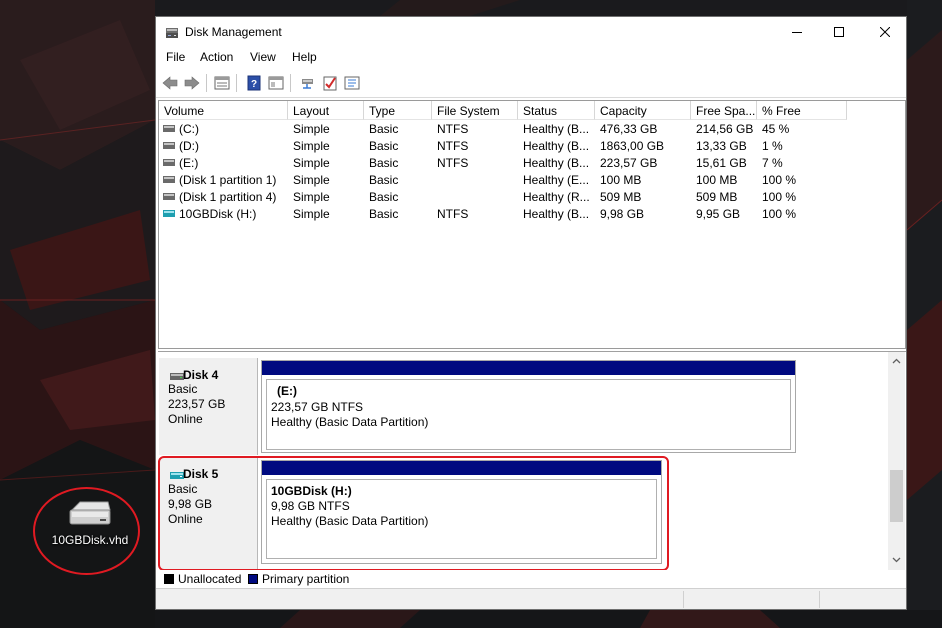  I want to click on help-button: ?, so click(254, 83).